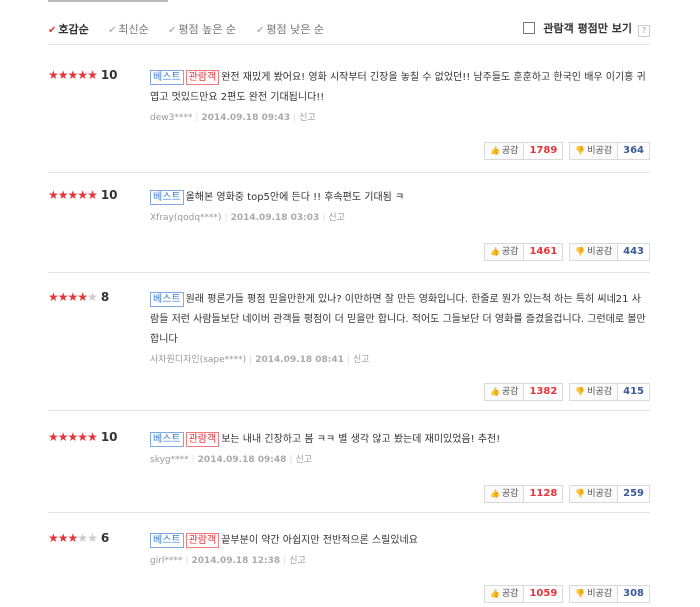 Image resolution: width=700 pixels, height=607 pixels. What do you see at coordinates (566, 392) in the screenshot?
I see `vote-buttons: 👍 공감 1382 👎 비공감 415` at bounding box center [566, 392].